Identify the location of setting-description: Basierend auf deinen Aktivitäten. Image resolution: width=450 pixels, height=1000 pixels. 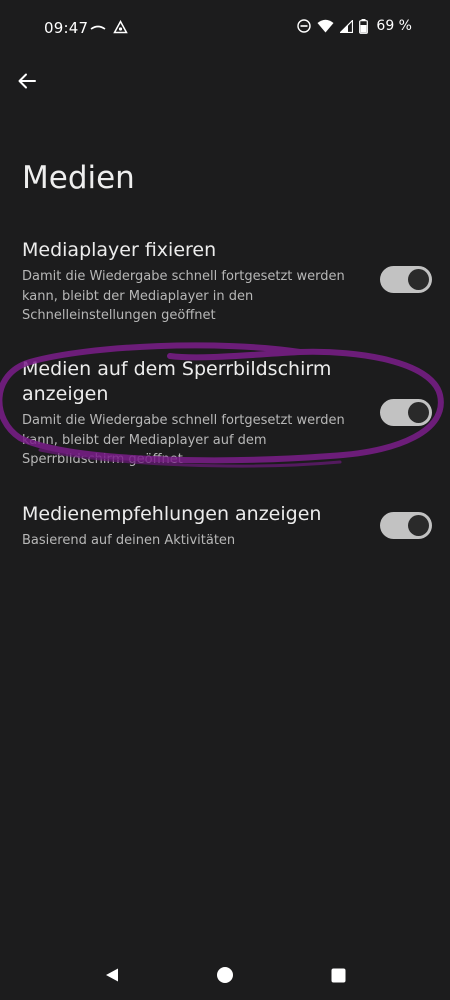
(129, 540).